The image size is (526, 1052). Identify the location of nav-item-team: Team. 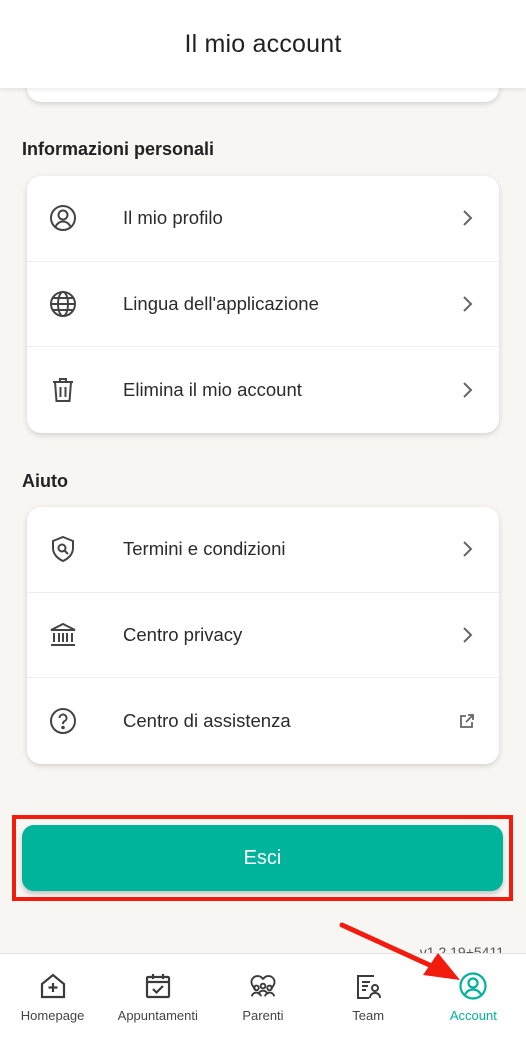
(368, 1003).